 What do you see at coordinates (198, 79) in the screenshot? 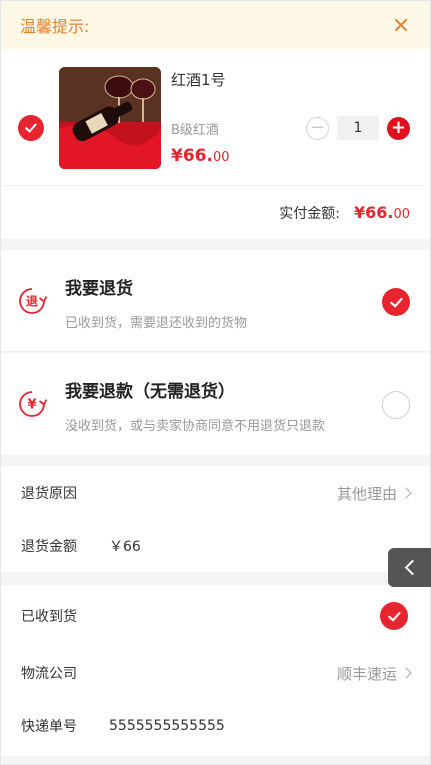
I see `product-title: 红酒1号` at bounding box center [198, 79].